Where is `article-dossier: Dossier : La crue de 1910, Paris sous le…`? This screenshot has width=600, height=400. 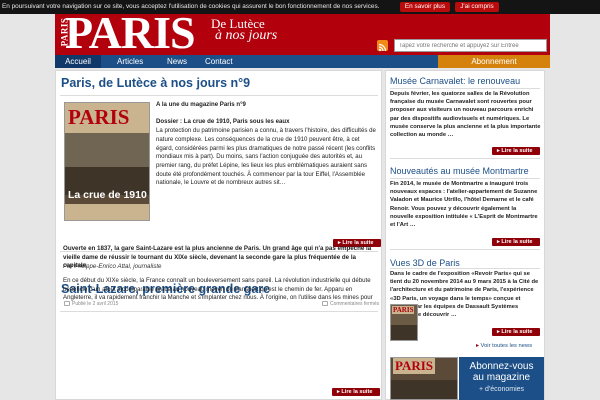
article-dossier: Dossier : La crue de 1910, Paris sous le… is located at coordinates (223, 122).